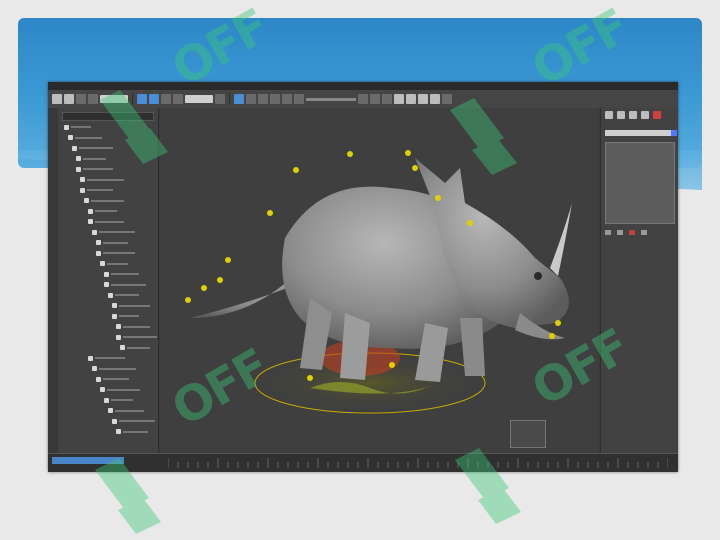  Describe the element at coordinates (608, 232) in the screenshot. I see `pin-stack-icon` at that location.